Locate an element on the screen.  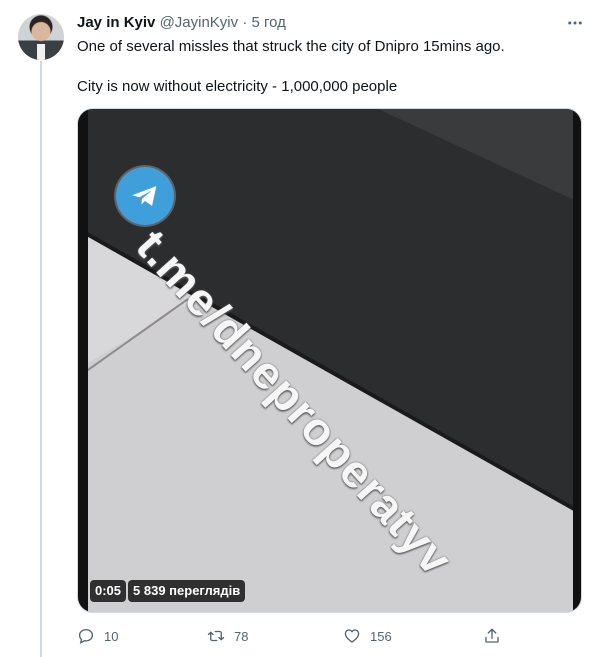
share-icon is located at coordinates (492, 635).